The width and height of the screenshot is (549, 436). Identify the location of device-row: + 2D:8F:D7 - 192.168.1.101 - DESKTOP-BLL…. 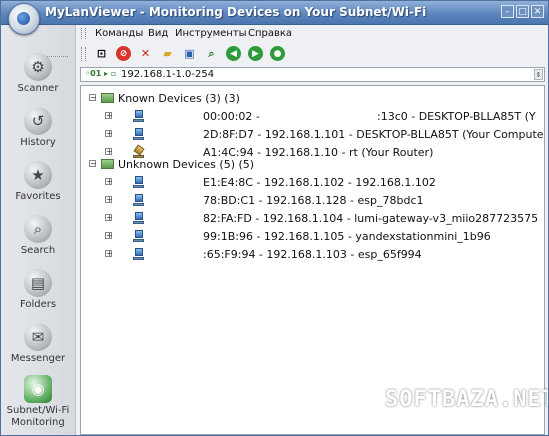
(312, 135).